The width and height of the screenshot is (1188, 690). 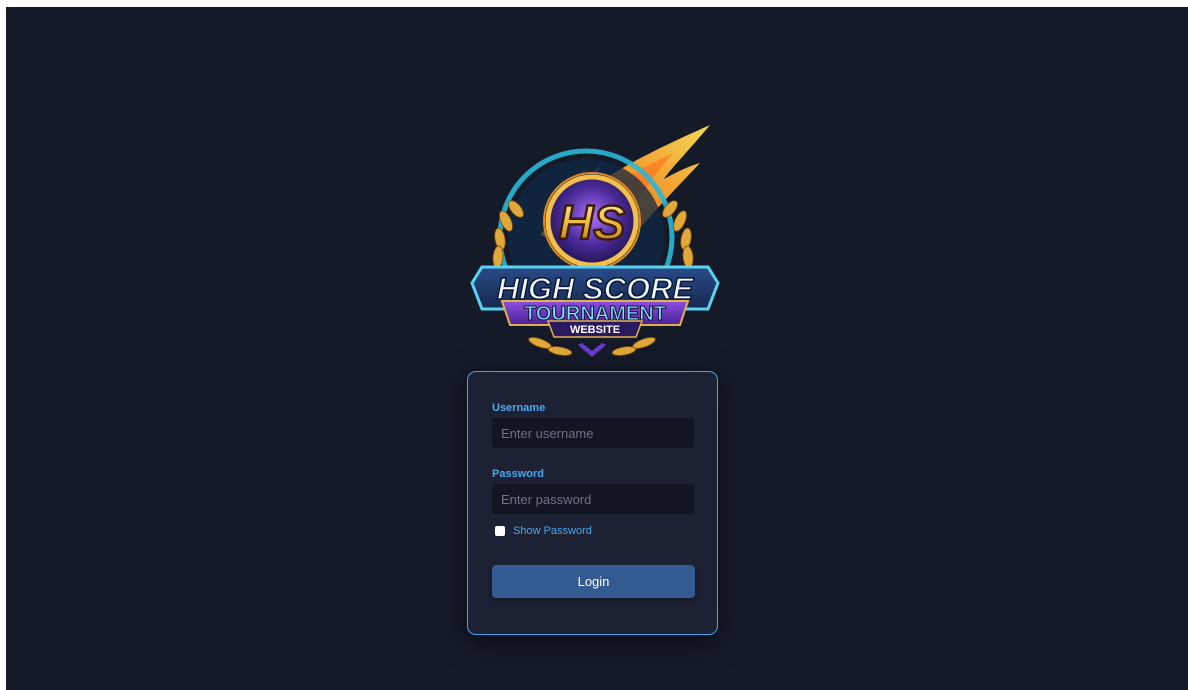 I want to click on logo-line-website: WEBSITE, so click(x=595, y=330).